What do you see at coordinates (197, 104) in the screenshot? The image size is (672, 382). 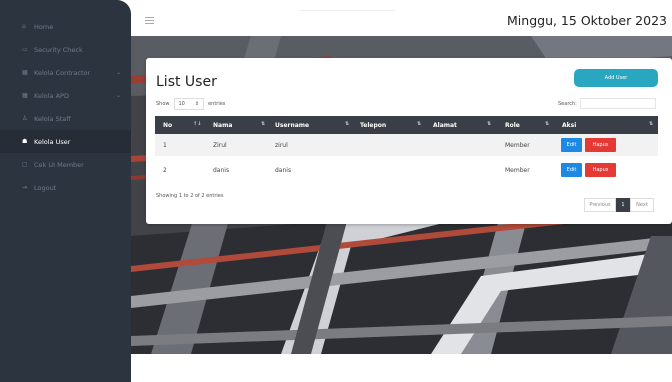 I see `select-arrow-icon: ⇕` at bounding box center [197, 104].